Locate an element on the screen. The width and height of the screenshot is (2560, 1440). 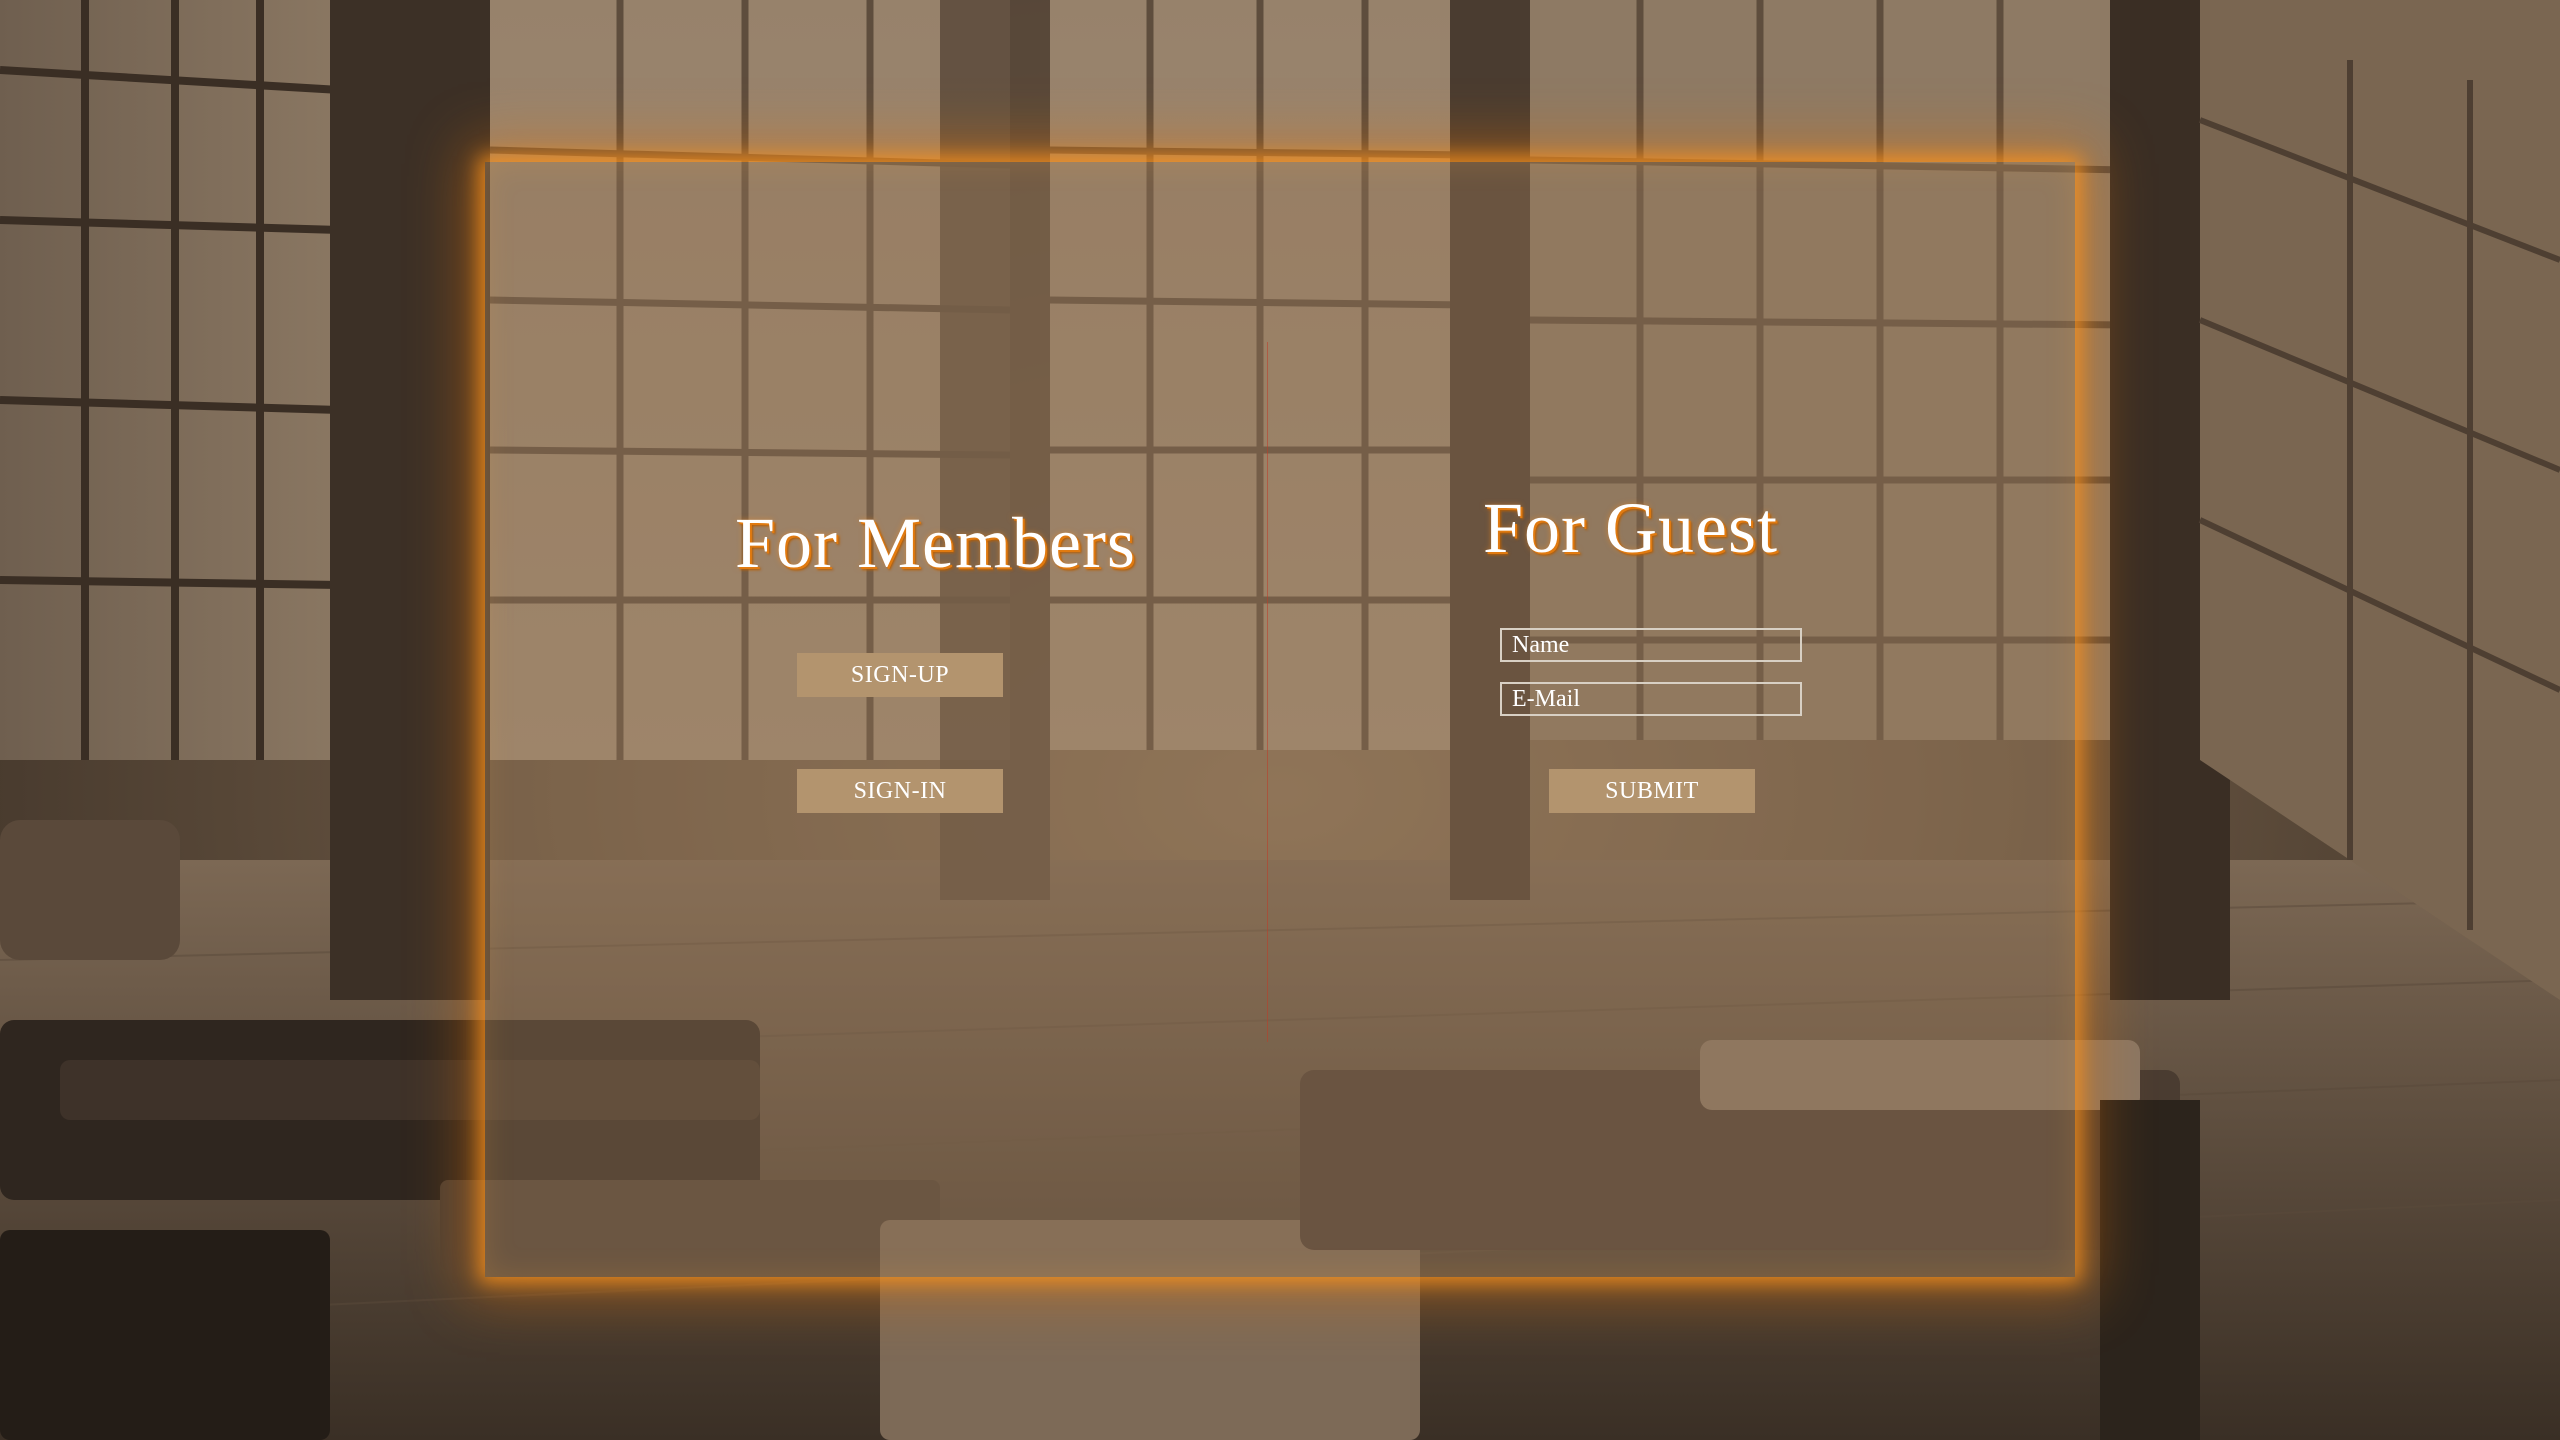
submit-button: SUBMIT is located at coordinates (1652, 791).